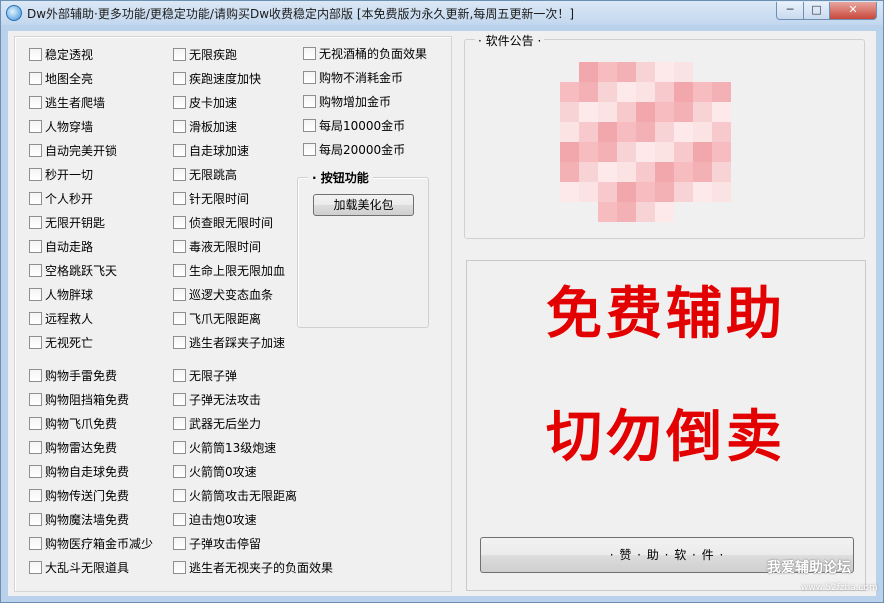  What do you see at coordinates (79, 496) in the screenshot?
I see `feature-checkbox: 购物传送门免费` at bounding box center [79, 496].